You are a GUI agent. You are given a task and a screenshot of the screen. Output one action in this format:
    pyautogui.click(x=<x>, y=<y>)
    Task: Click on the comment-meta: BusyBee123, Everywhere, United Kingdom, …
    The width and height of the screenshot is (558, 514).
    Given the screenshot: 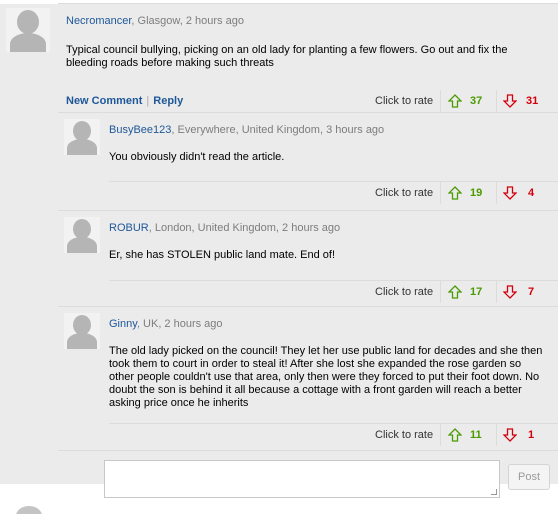 What is the action you would take?
    pyautogui.click(x=246, y=130)
    